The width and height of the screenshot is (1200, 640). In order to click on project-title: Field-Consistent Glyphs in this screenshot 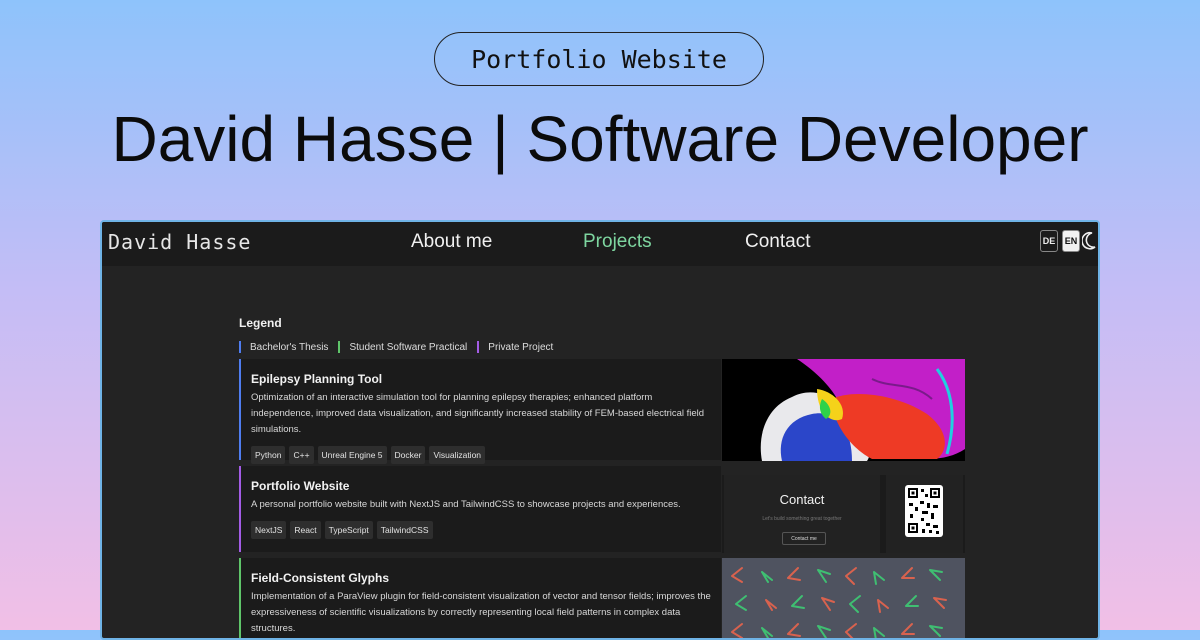, I will do `click(320, 578)`.